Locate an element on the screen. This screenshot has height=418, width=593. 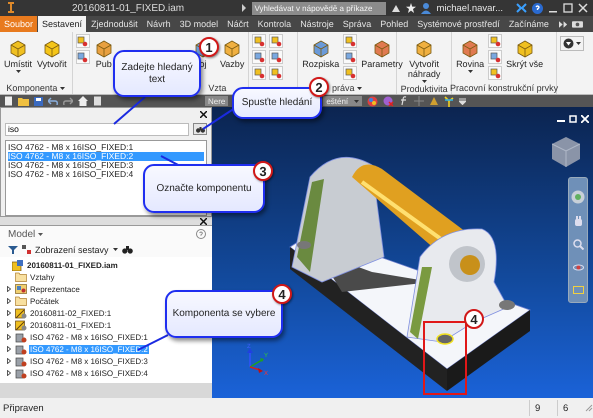
search-field: iso is located at coordinates (97, 129).